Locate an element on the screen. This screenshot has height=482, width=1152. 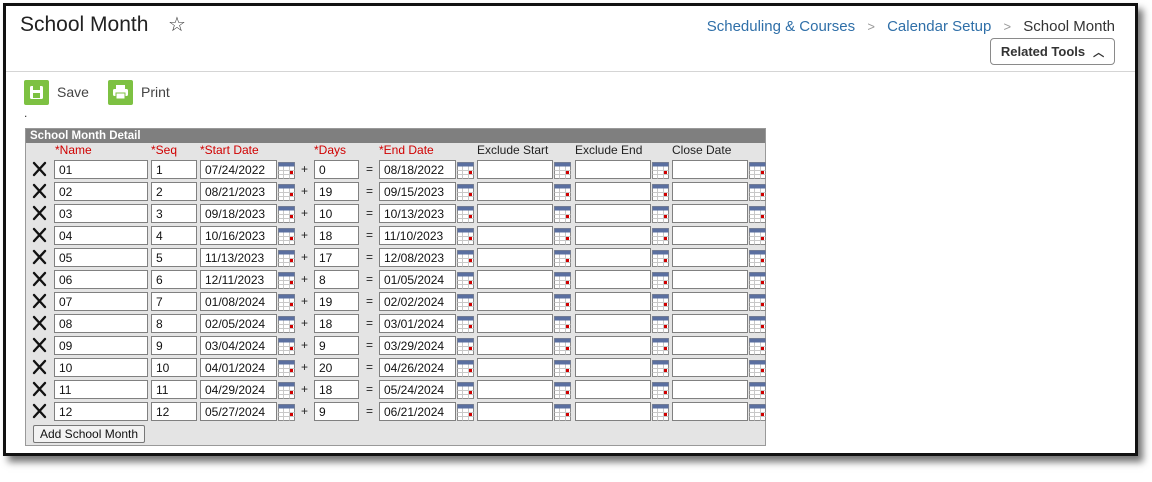
name-input: 01 is located at coordinates (101, 169).